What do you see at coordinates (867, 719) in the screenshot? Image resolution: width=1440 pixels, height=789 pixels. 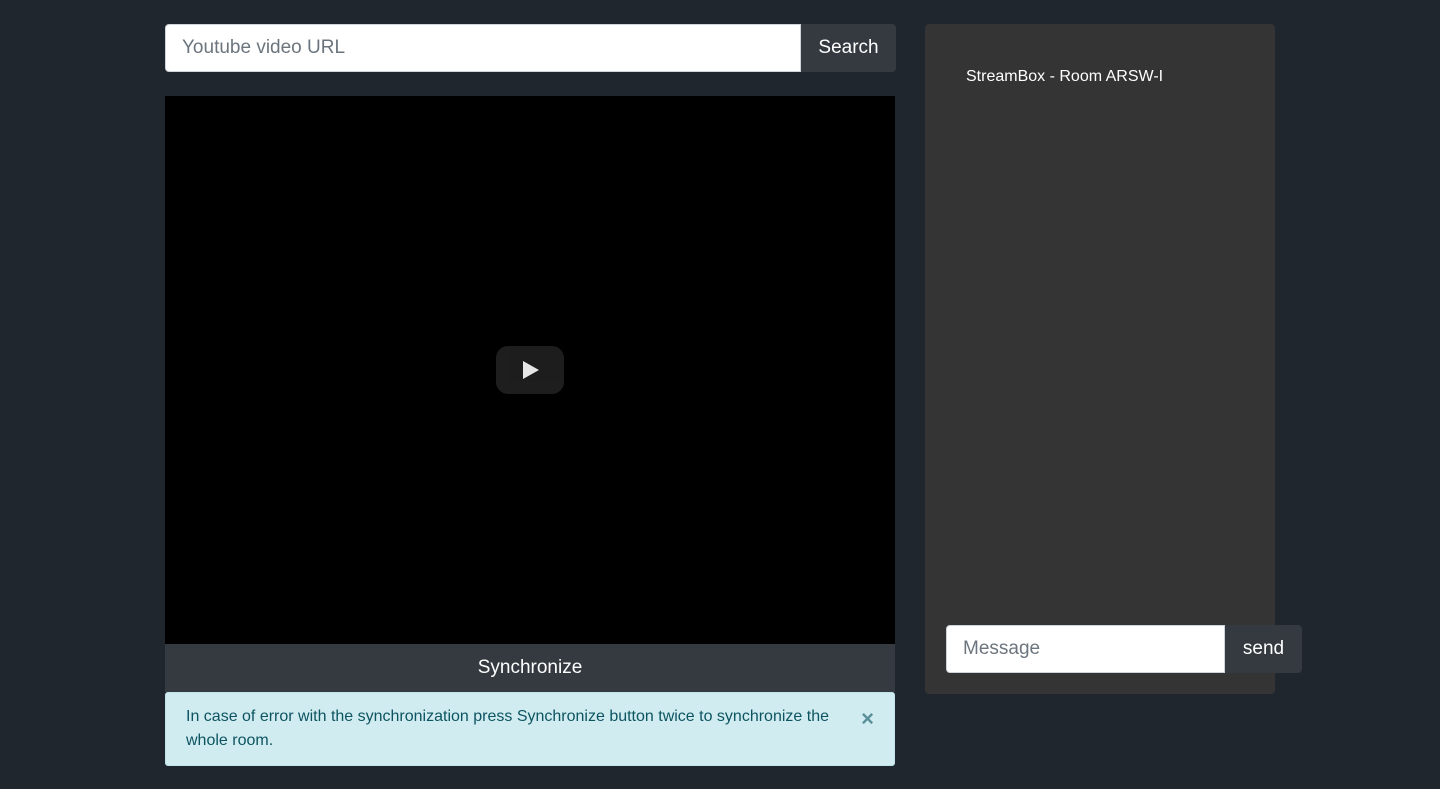 I see `close-icon: ×` at bounding box center [867, 719].